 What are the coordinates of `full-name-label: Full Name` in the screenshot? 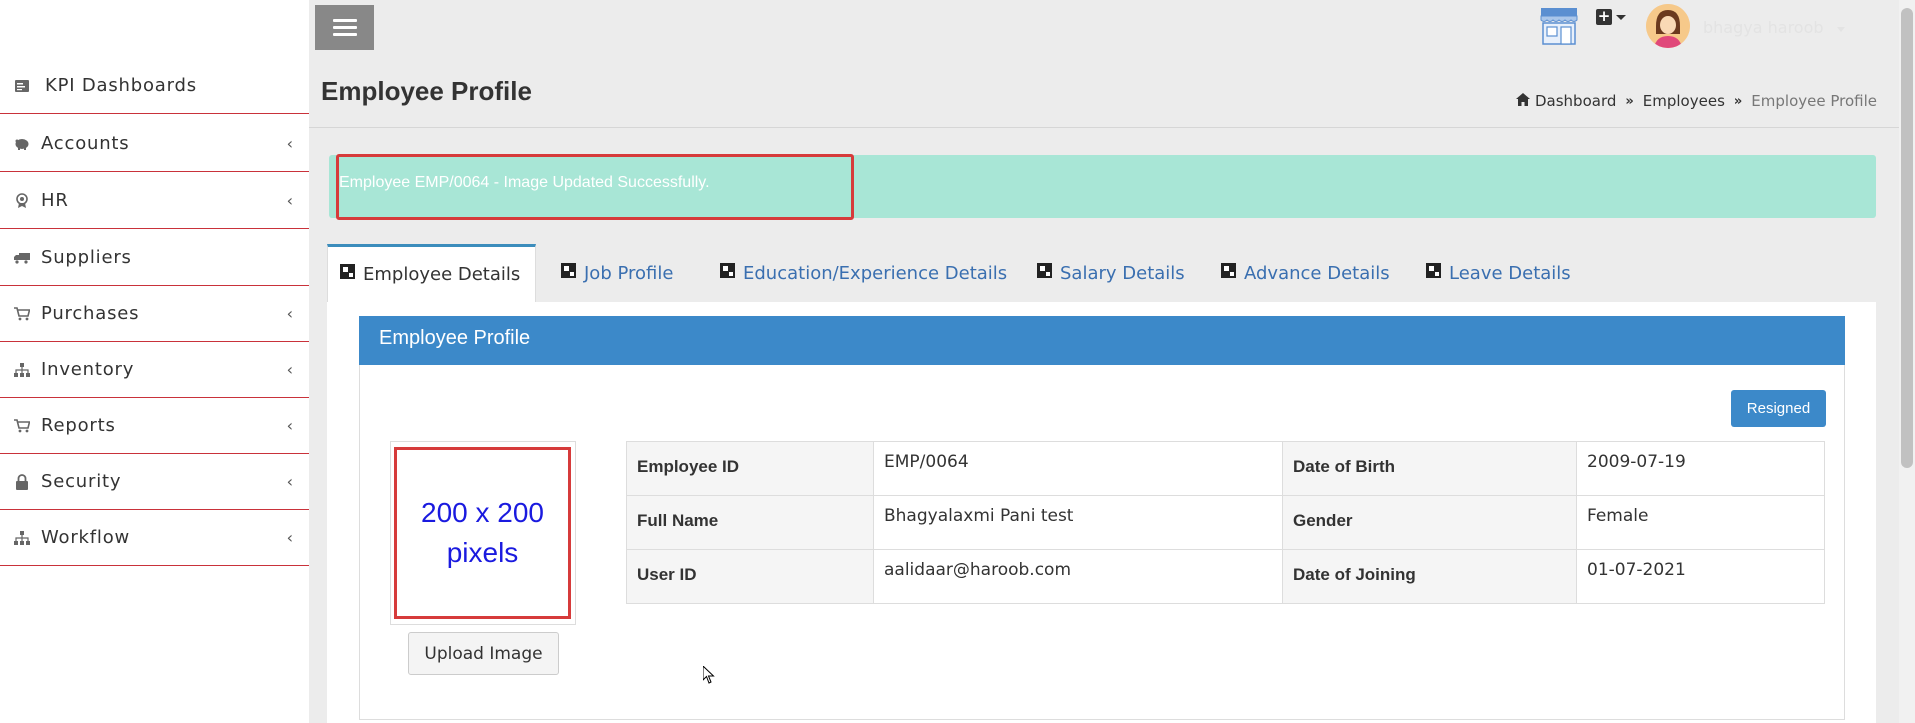 It's located at (750, 522).